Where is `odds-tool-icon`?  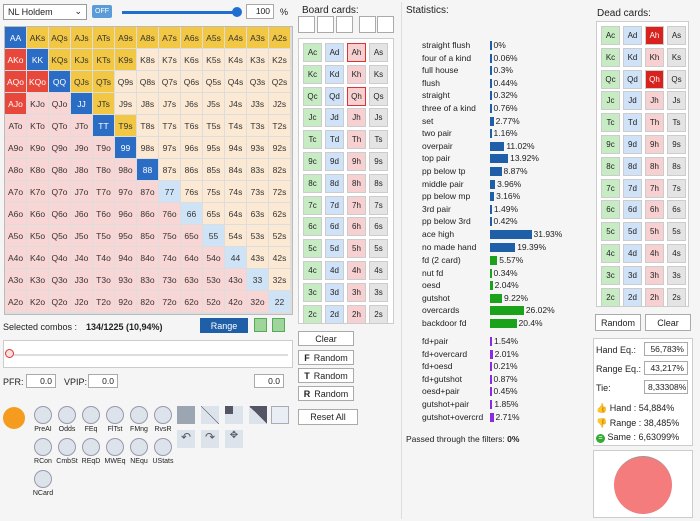 odds-tool-icon is located at coordinates (67, 415).